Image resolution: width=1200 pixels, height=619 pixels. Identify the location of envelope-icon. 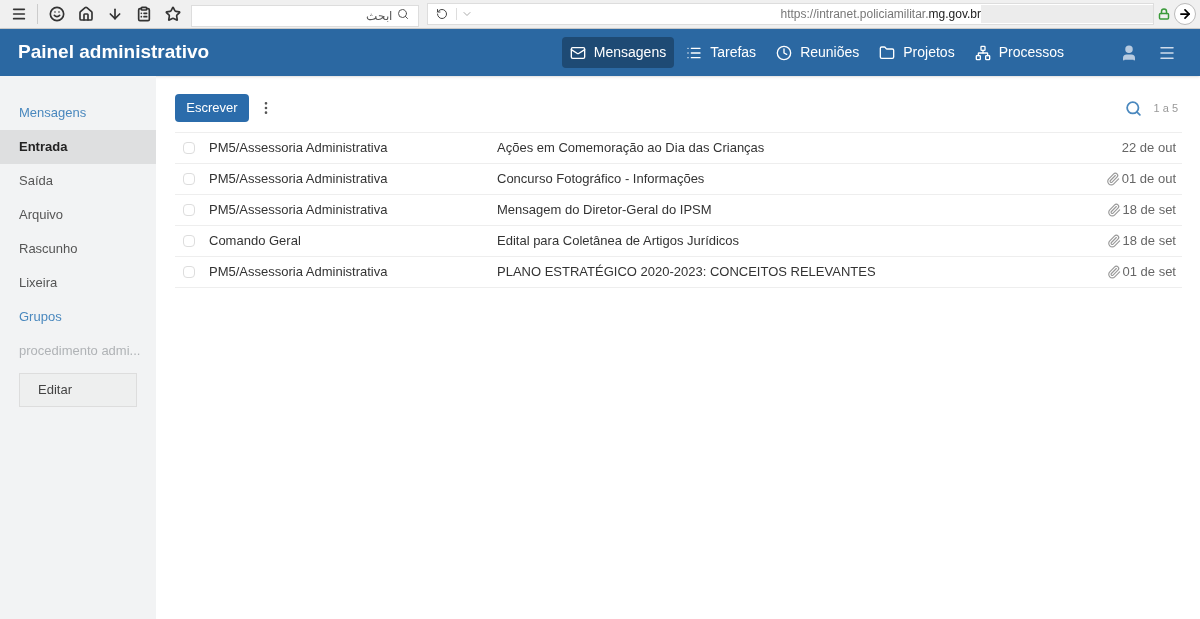
(577, 52).